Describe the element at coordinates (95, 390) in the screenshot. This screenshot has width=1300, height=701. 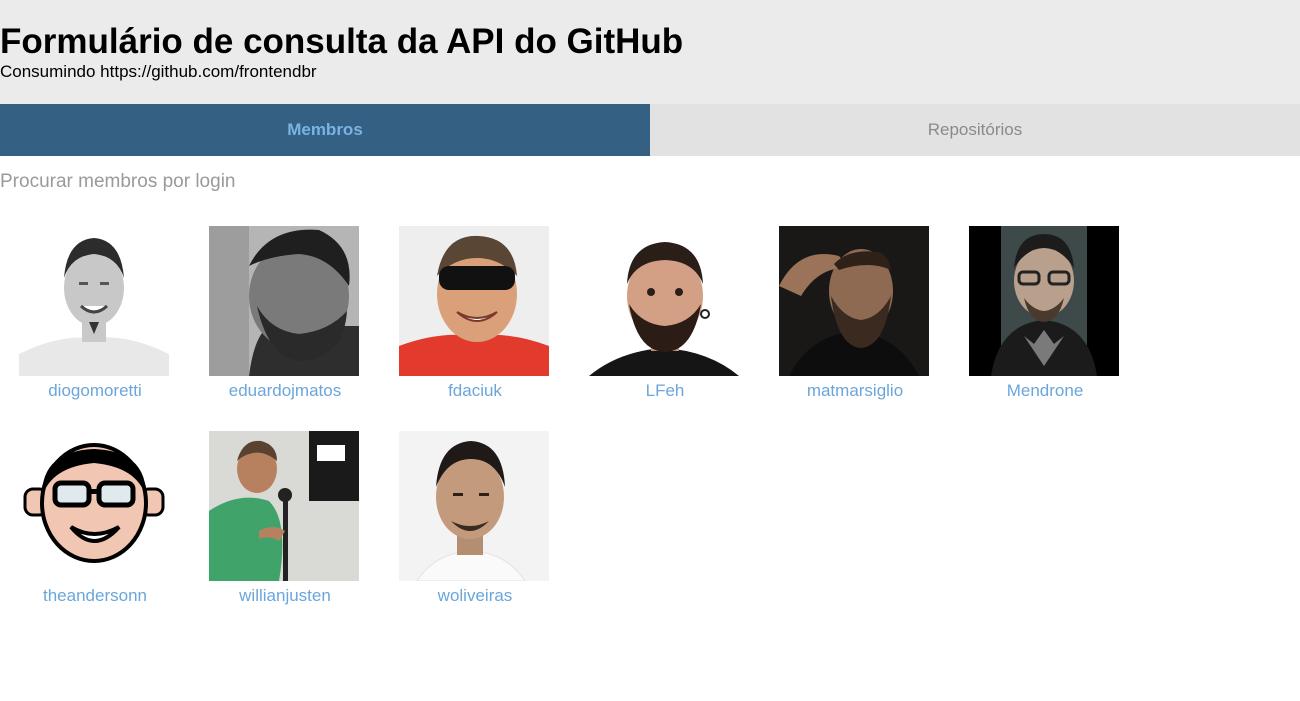
I see `member-login: diogomoretti` at that location.